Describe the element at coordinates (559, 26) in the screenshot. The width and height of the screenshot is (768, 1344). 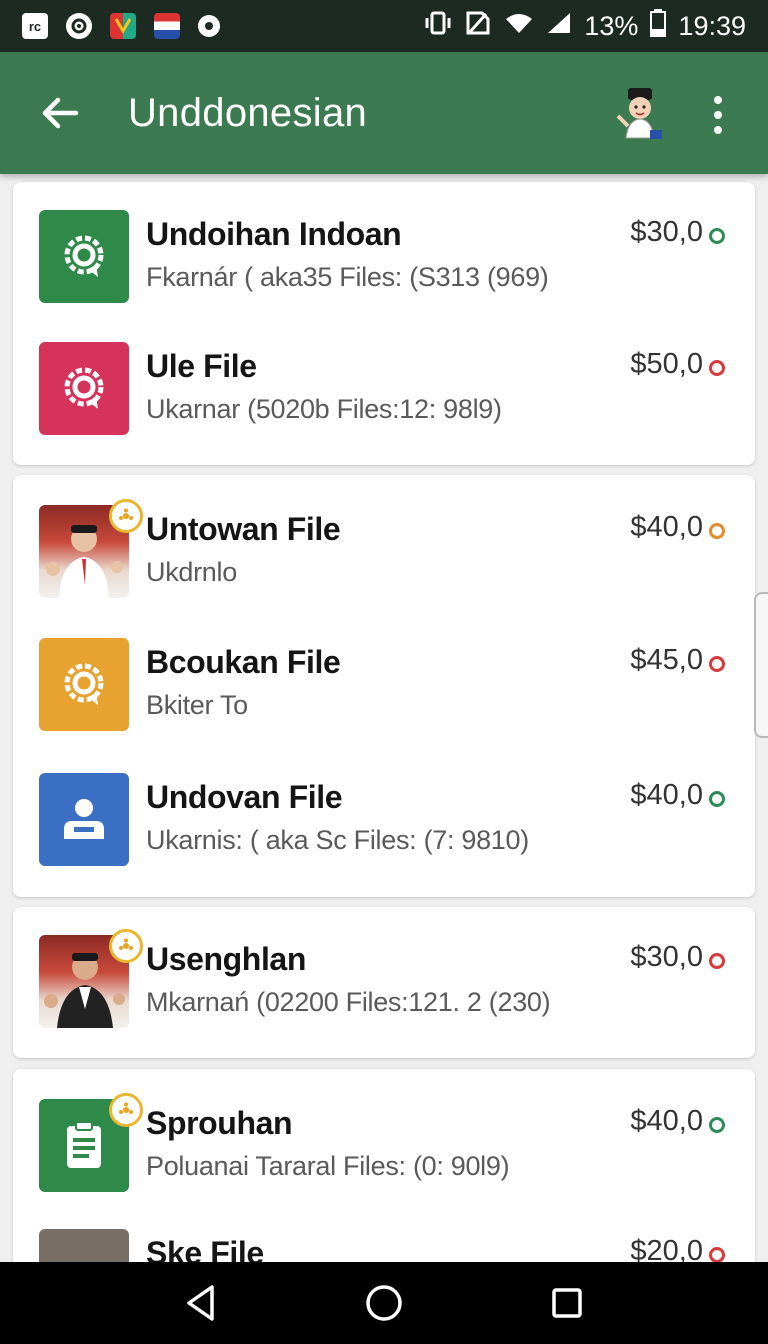
I see `signal-icon` at that location.